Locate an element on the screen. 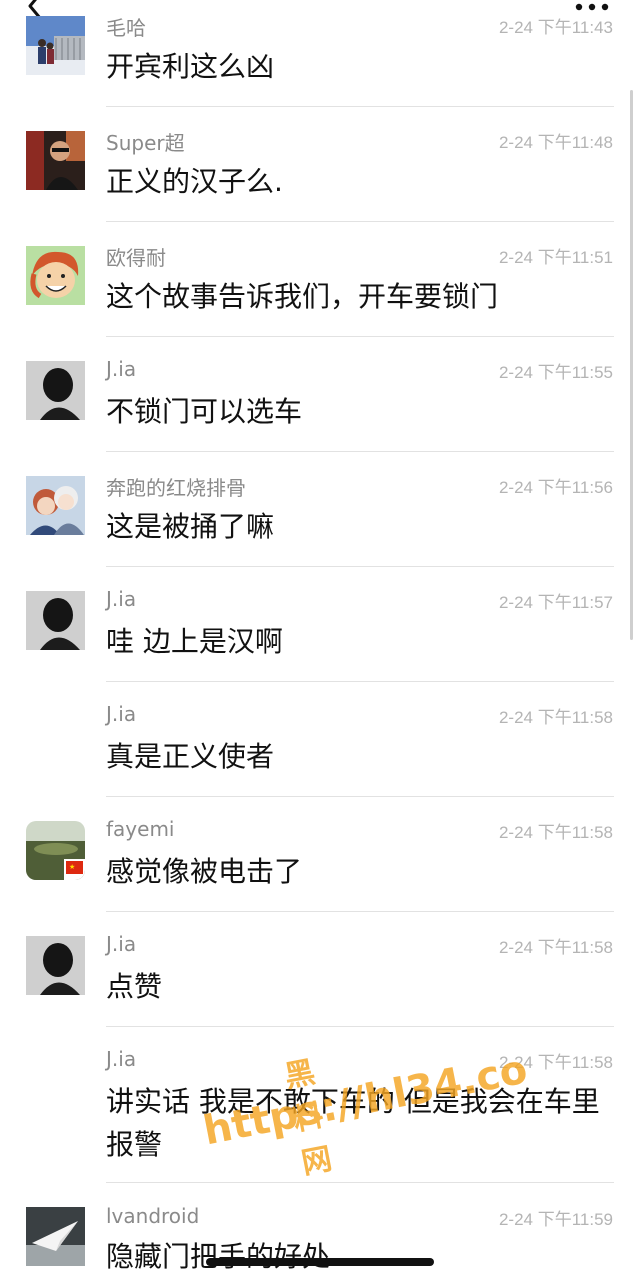 This screenshot has height=1280, width=640. comment-author: Super超 is located at coordinates (145, 141).